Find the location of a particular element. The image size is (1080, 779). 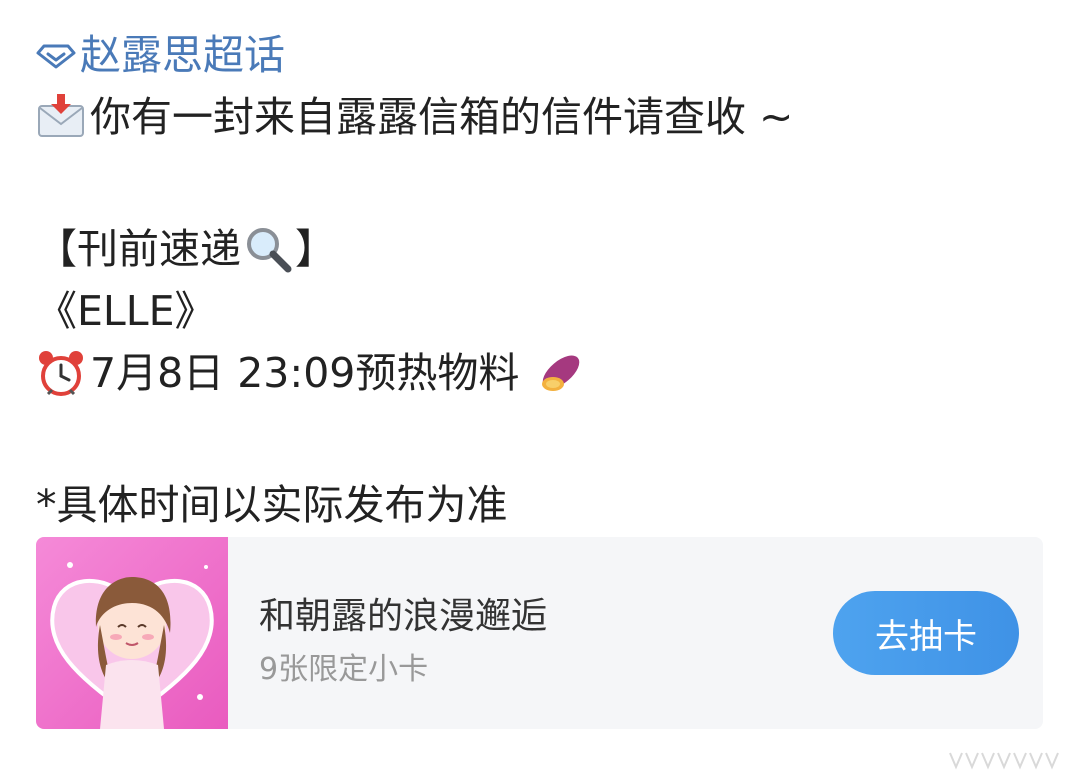

card-title: 和朝露的浪漫邂逅 is located at coordinates (403, 616).